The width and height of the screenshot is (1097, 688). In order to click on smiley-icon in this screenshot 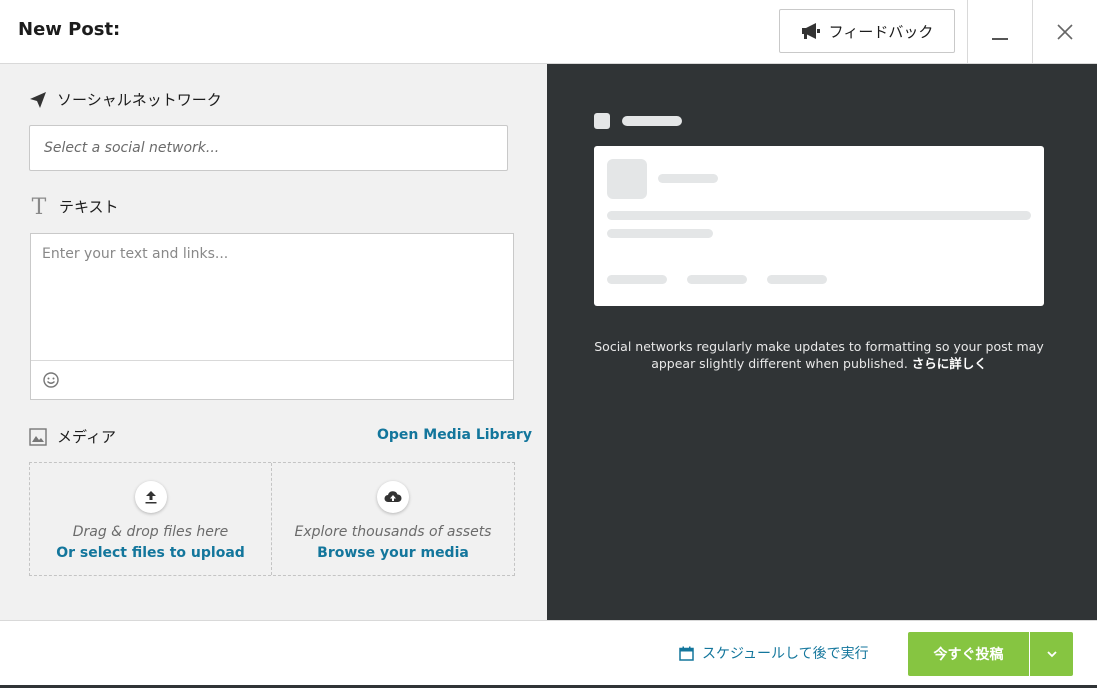, I will do `click(51, 380)`.